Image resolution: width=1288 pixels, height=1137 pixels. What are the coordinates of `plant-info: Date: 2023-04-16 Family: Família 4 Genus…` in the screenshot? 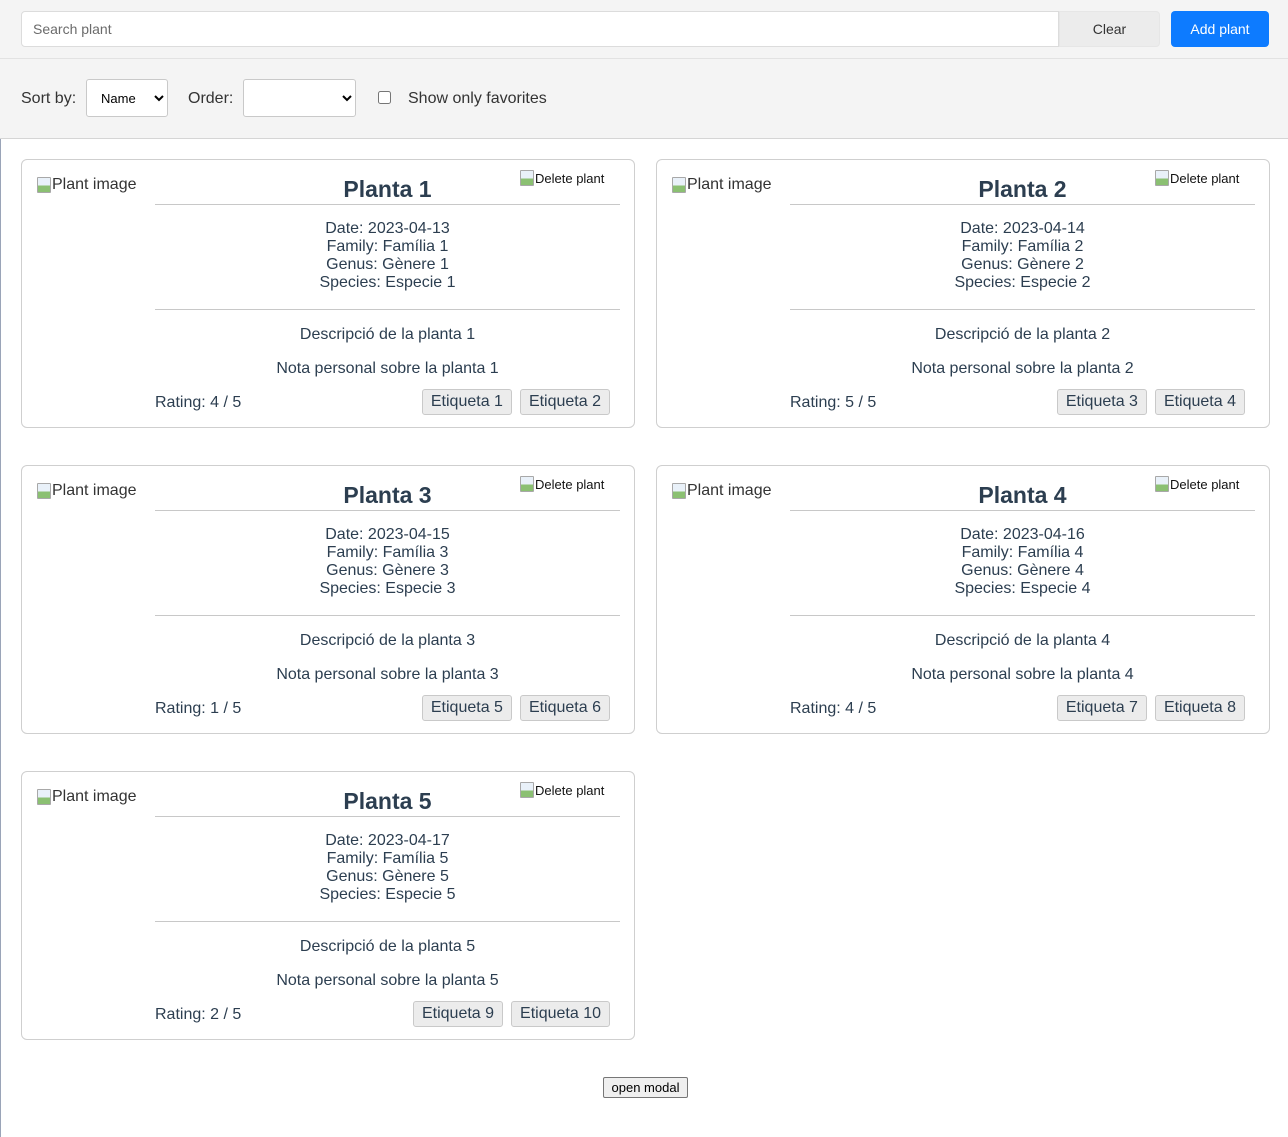 It's located at (1022, 562).